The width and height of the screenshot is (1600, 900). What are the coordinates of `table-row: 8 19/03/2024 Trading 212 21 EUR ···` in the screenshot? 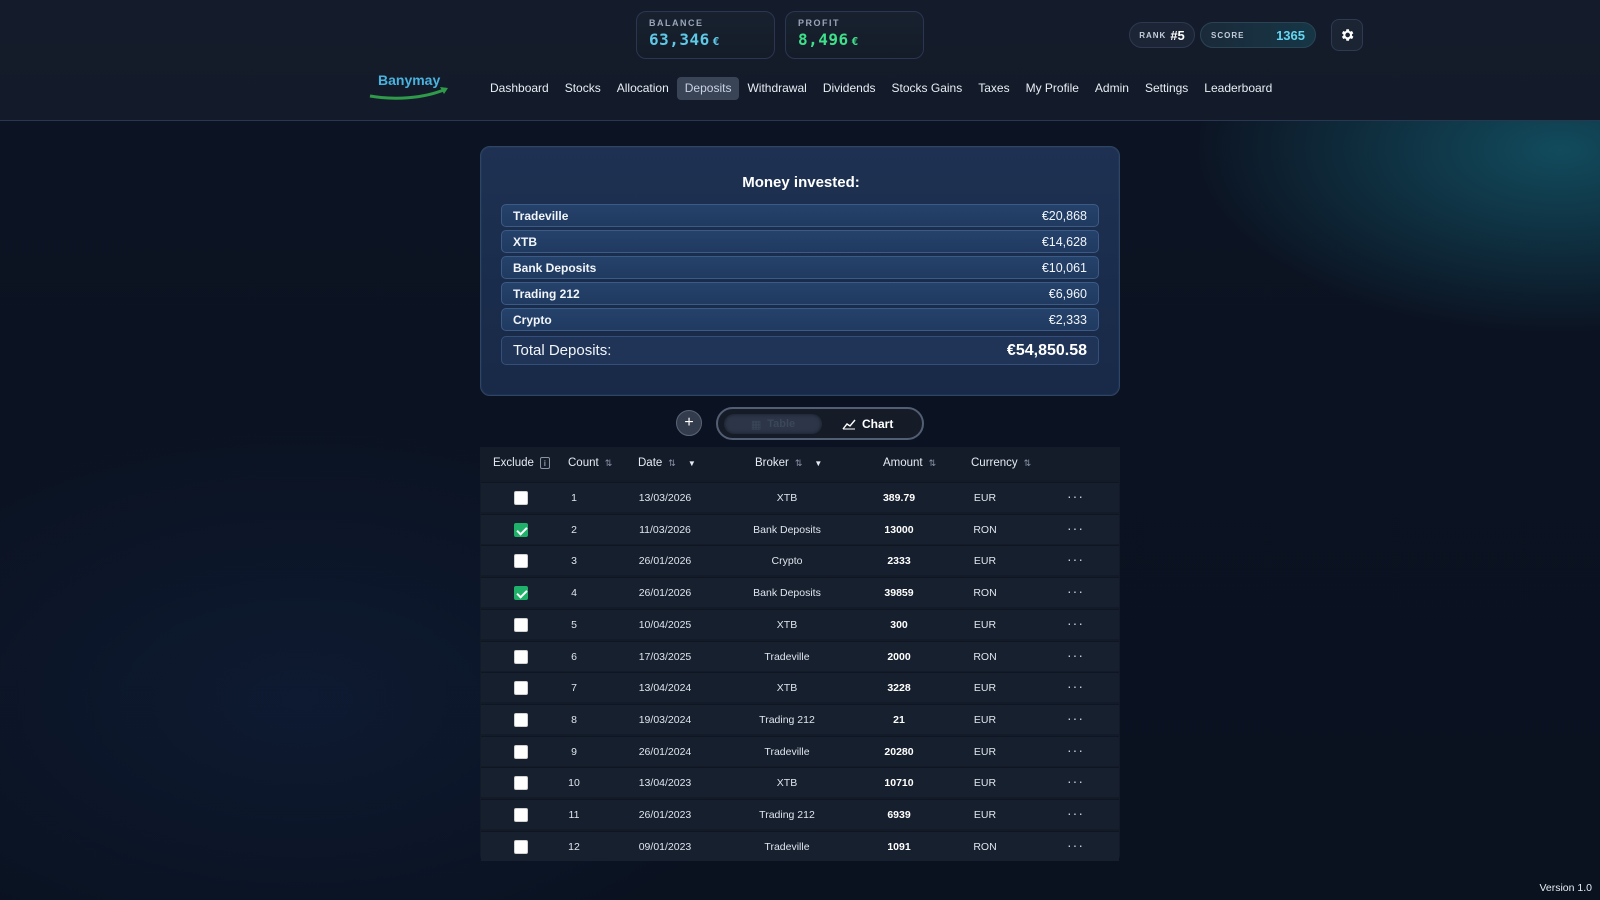 It's located at (800, 718).